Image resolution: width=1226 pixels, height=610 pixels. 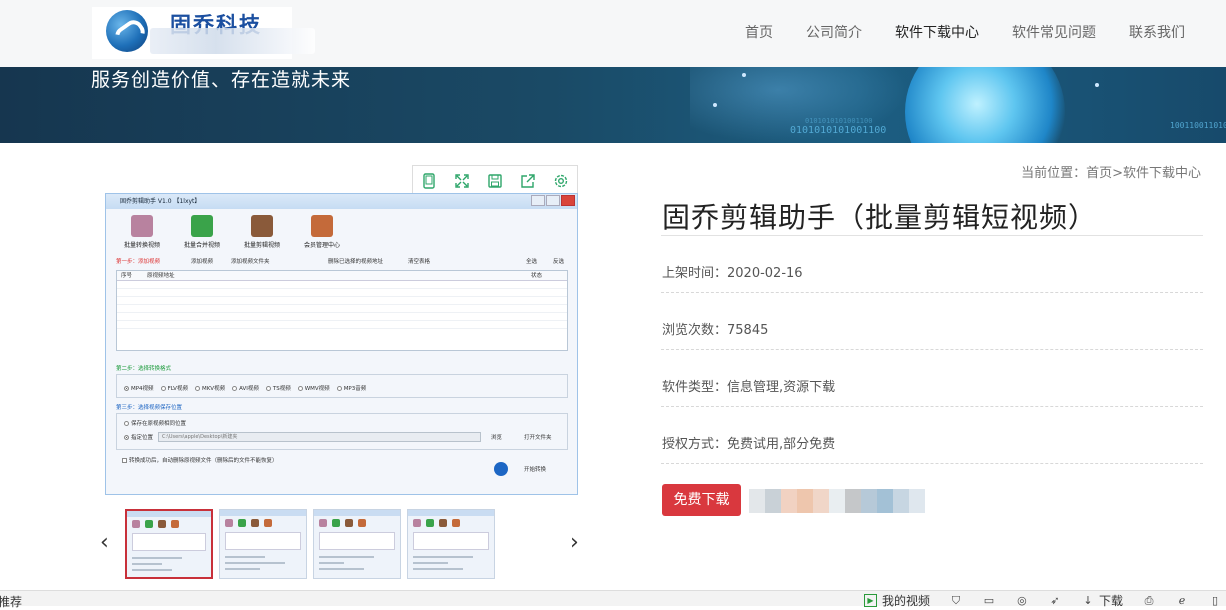 What do you see at coordinates (701, 500) in the screenshot?
I see `free-download-button: 免费下载` at bounding box center [701, 500].